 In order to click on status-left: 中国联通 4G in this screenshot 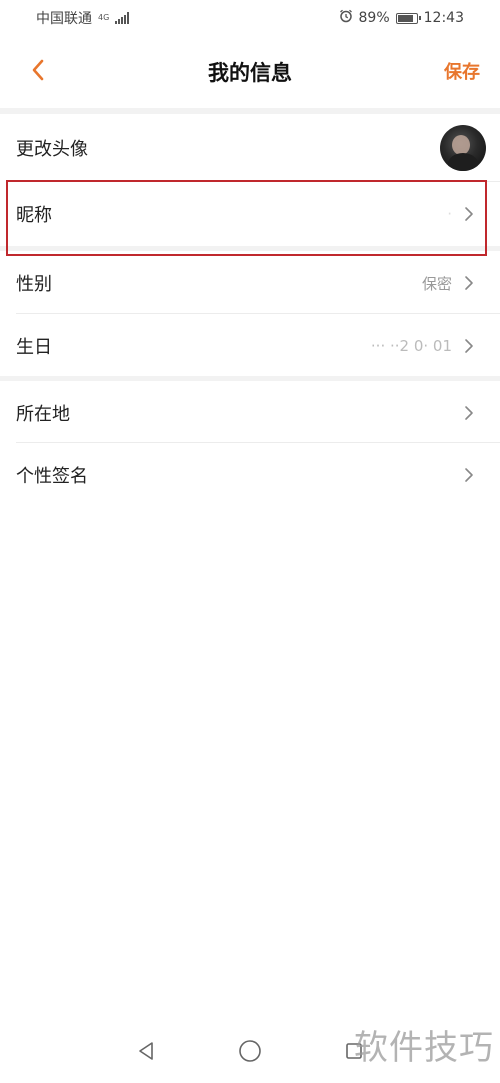, I will do `click(83, 18)`.